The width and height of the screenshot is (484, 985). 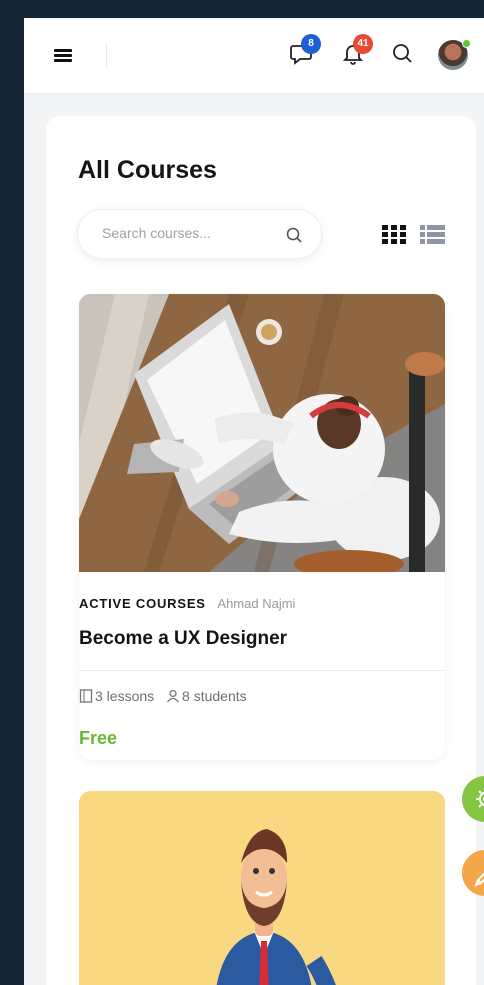 What do you see at coordinates (142, 603) in the screenshot?
I see `course-category: ACTIVE COURSES` at bounding box center [142, 603].